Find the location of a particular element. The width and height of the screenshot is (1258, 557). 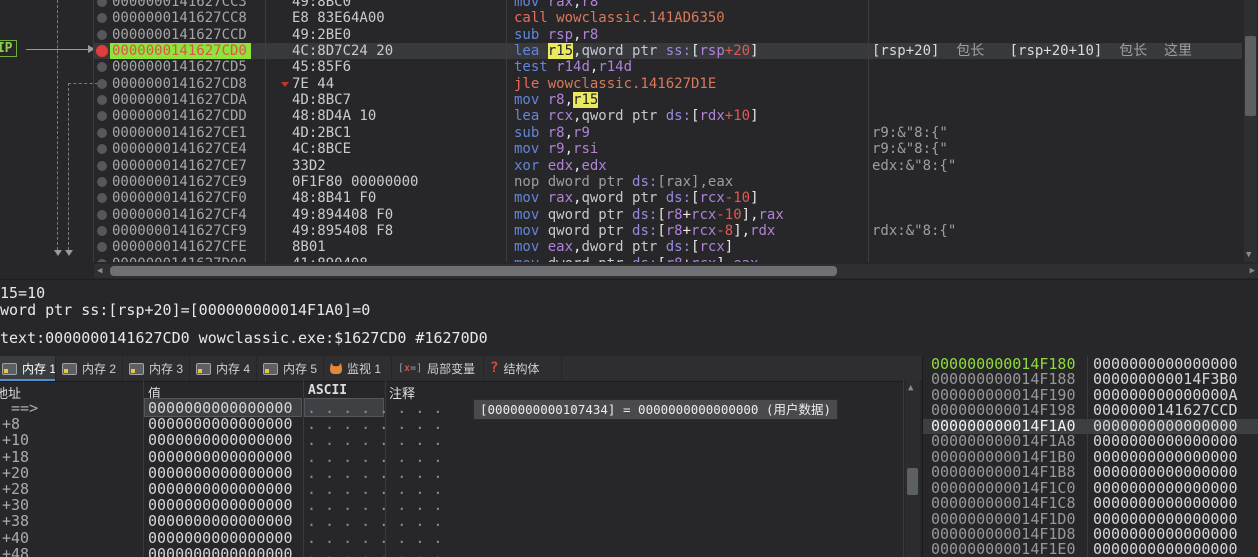

scroll-up-icon: ▲ is located at coordinates (910, 388).